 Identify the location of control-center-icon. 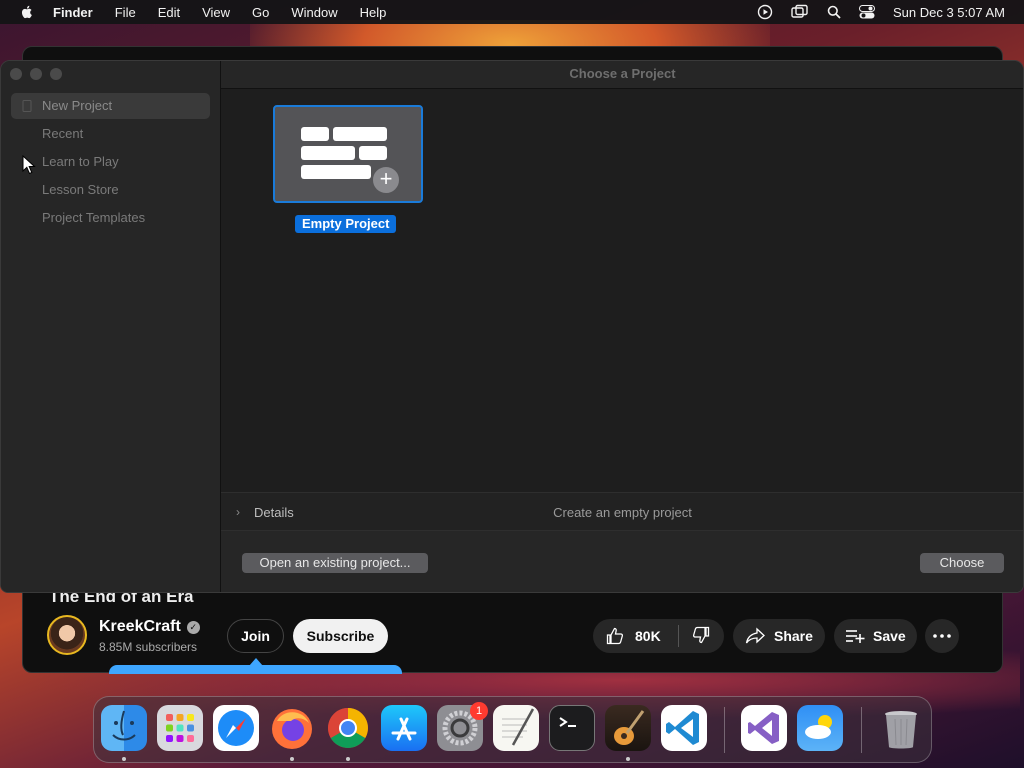
(866, 12).